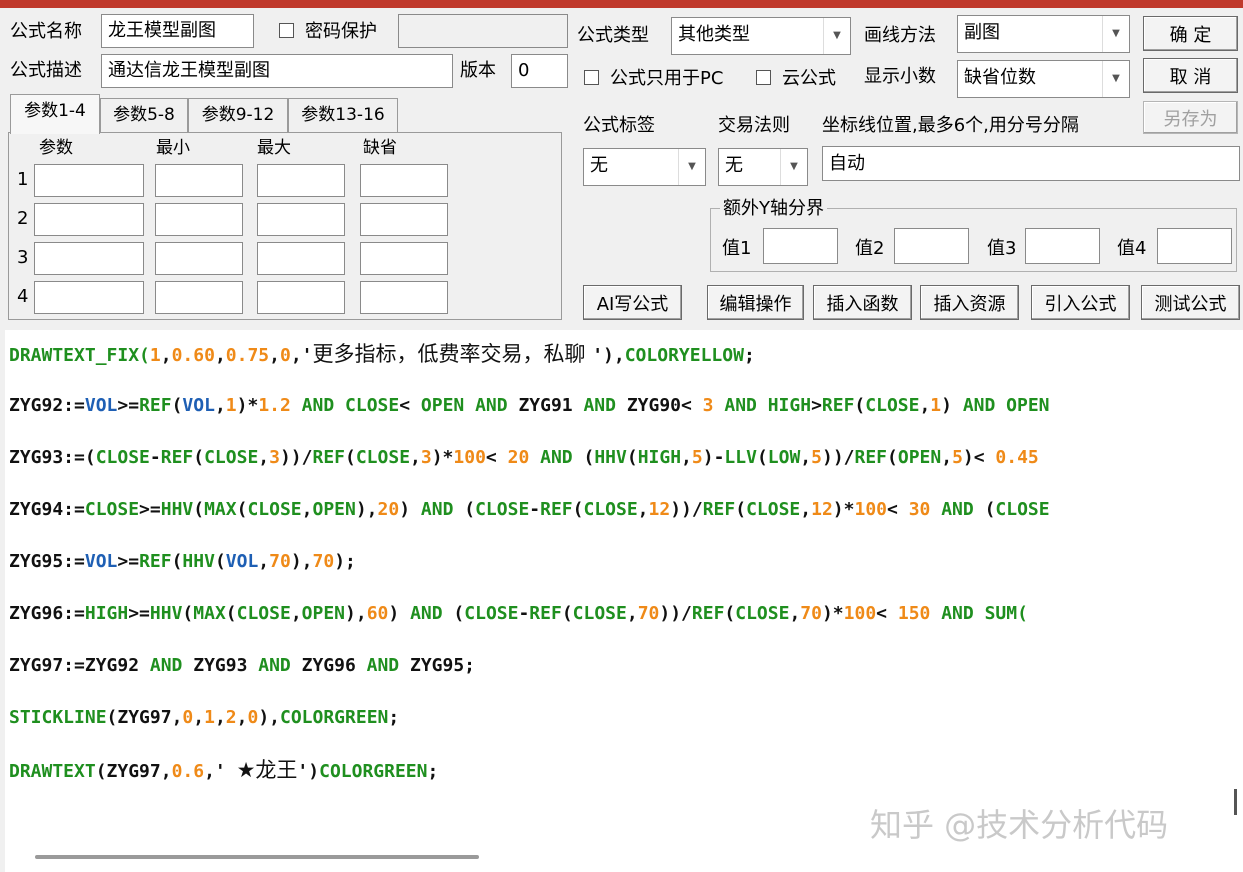  Describe the element at coordinates (89, 180) in the screenshot. I see `param-1-name` at that location.